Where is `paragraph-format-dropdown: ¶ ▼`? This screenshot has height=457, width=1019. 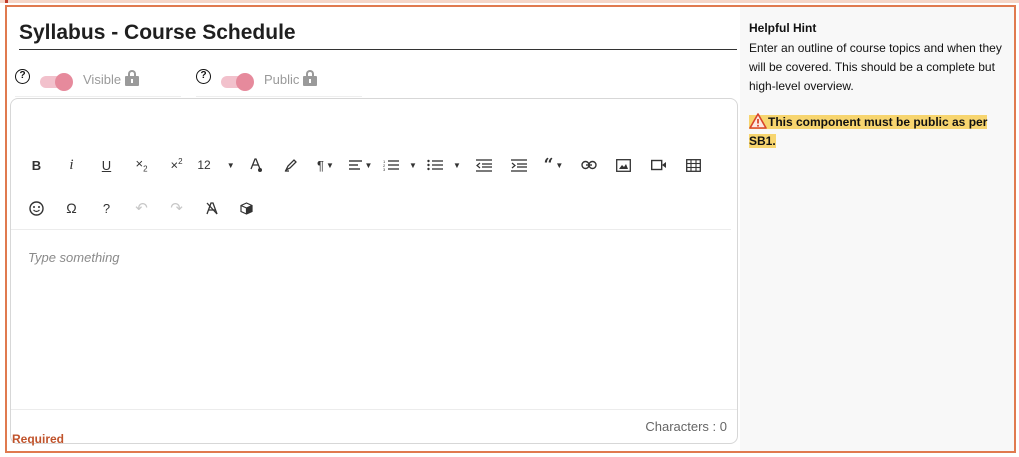 paragraph-format-dropdown: ¶ ▼ is located at coordinates (325, 165).